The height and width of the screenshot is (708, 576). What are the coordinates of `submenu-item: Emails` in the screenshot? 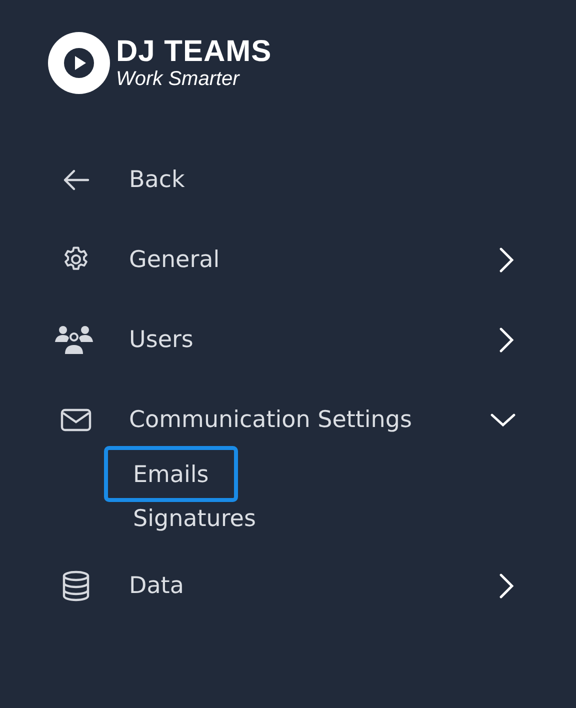 It's located at (171, 474).